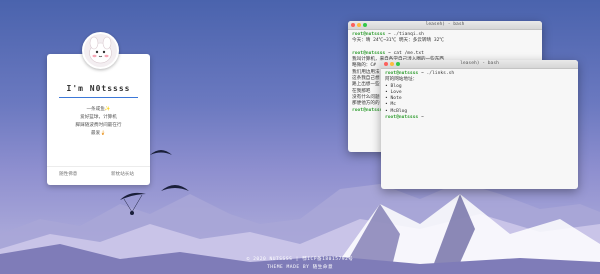  I want to click on terminal-text: 这条我自己想, so click(366, 79).